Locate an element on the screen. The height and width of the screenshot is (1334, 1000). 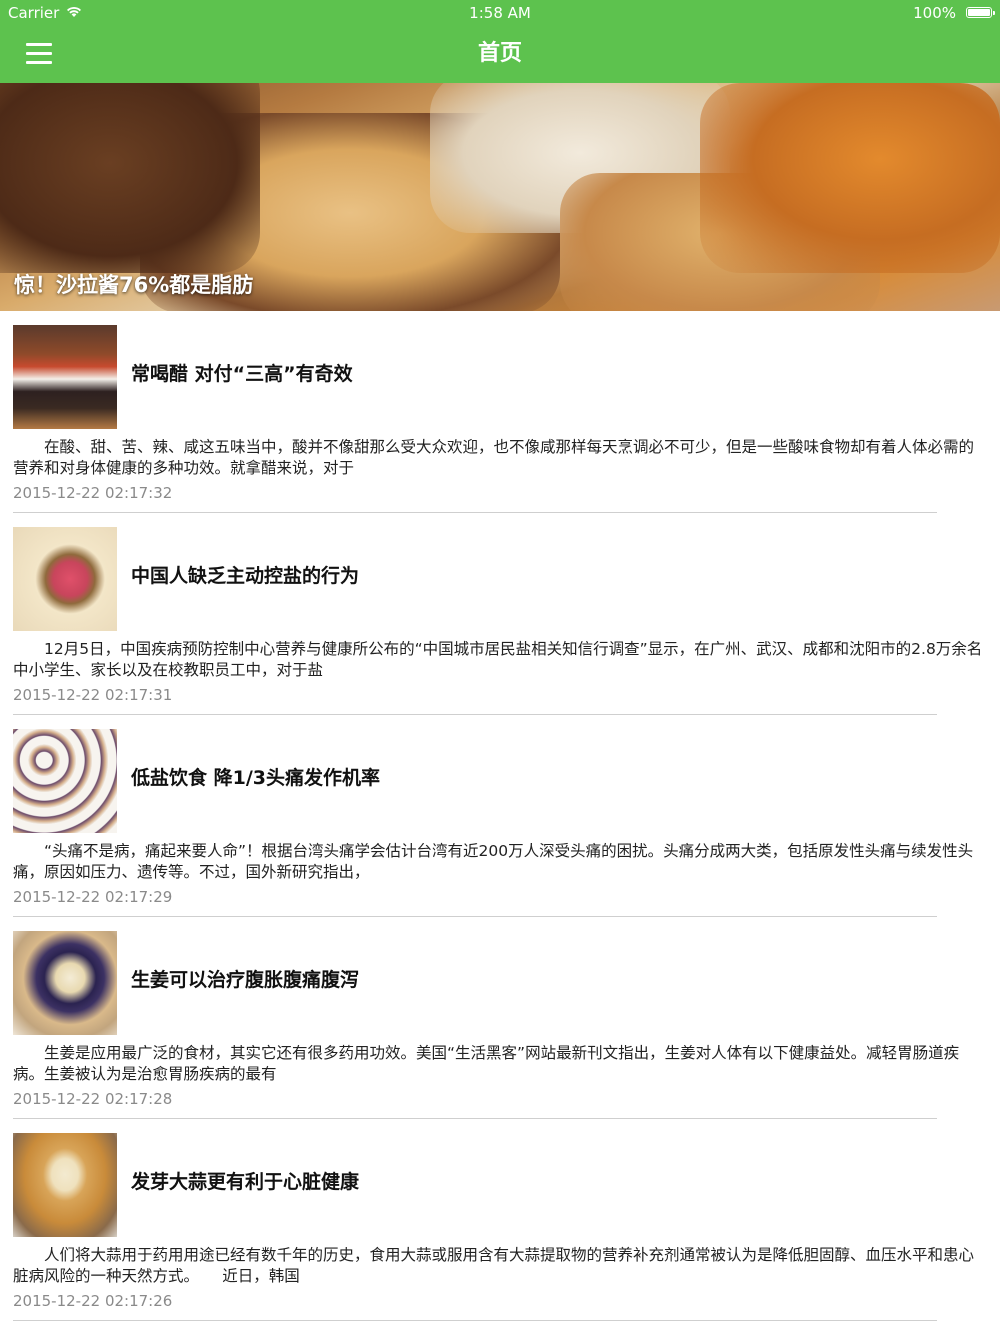
article-title: 生姜可以治疗腹胀腹痛腹泻 is located at coordinates (245, 980).